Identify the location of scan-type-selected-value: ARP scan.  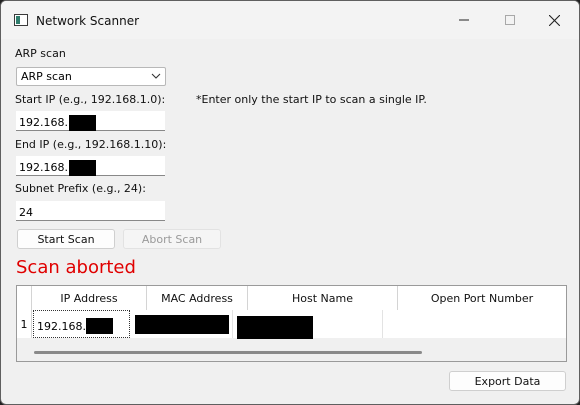
(46, 76).